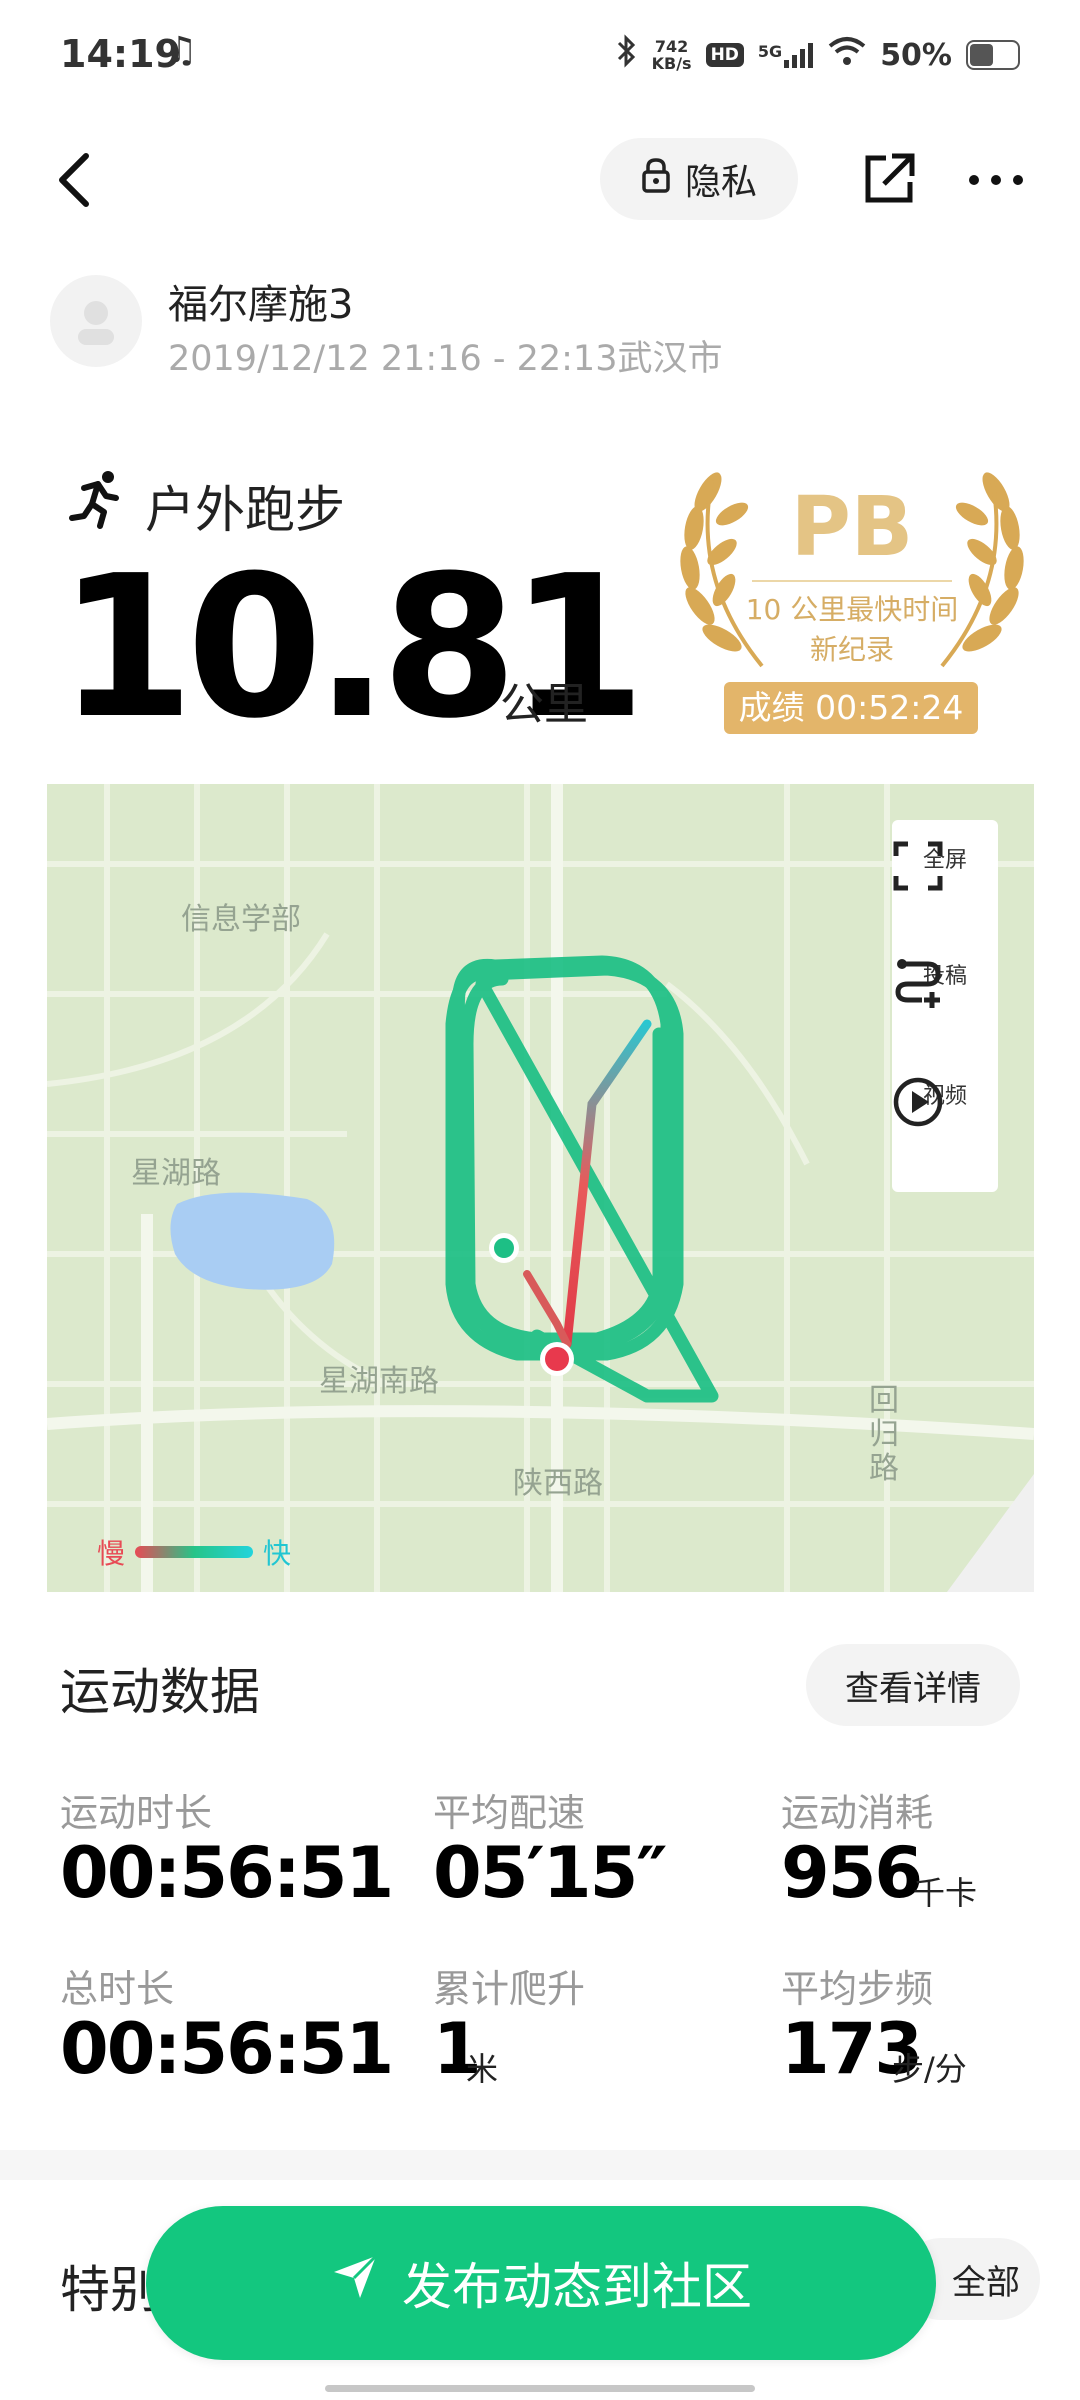 The image size is (1080, 2400). What do you see at coordinates (260, 301) in the screenshot?
I see `user-name: 福尔摩施3` at bounding box center [260, 301].